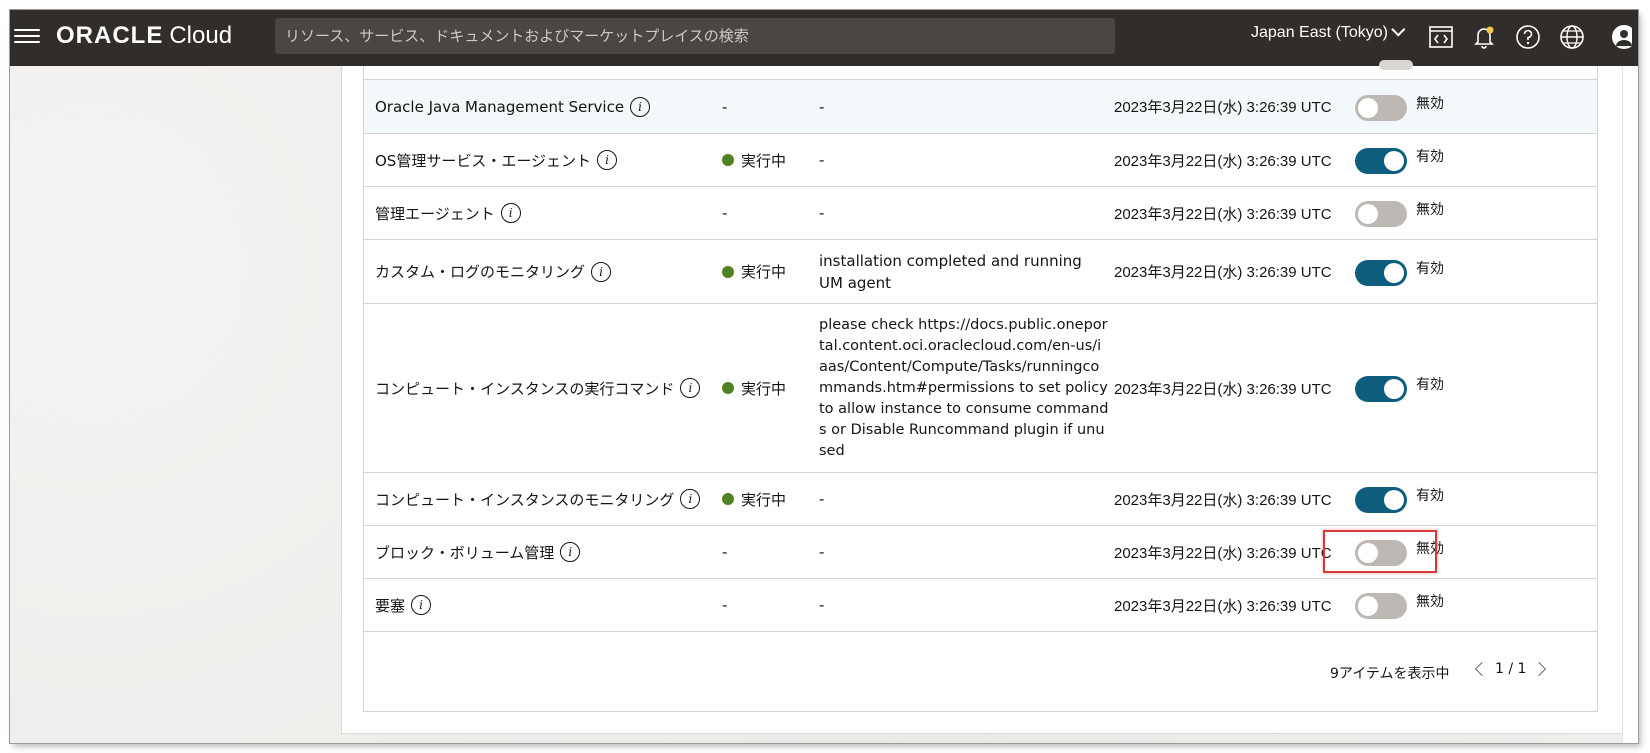 The image size is (1650, 753). What do you see at coordinates (980, 70) in the screenshot?
I see `table-row-partial` at bounding box center [980, 70].